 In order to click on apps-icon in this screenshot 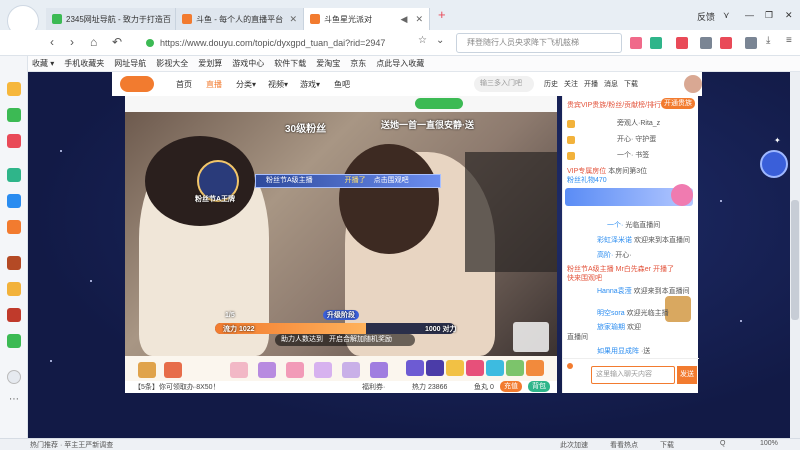, I will do `click(706, 43)`.